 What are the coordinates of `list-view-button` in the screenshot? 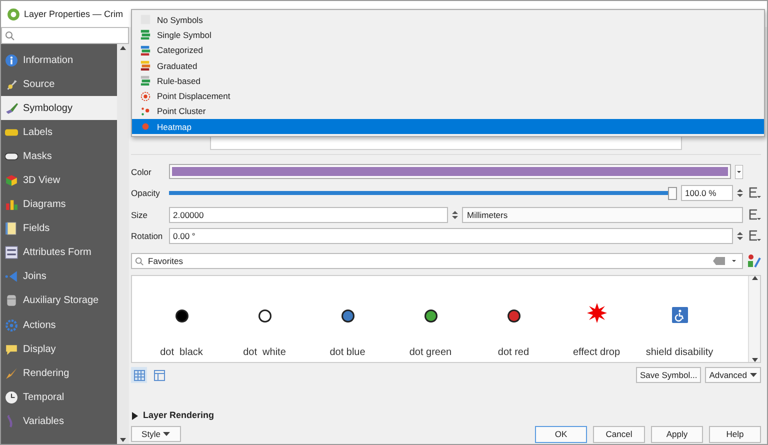 It's located at (159, 375).